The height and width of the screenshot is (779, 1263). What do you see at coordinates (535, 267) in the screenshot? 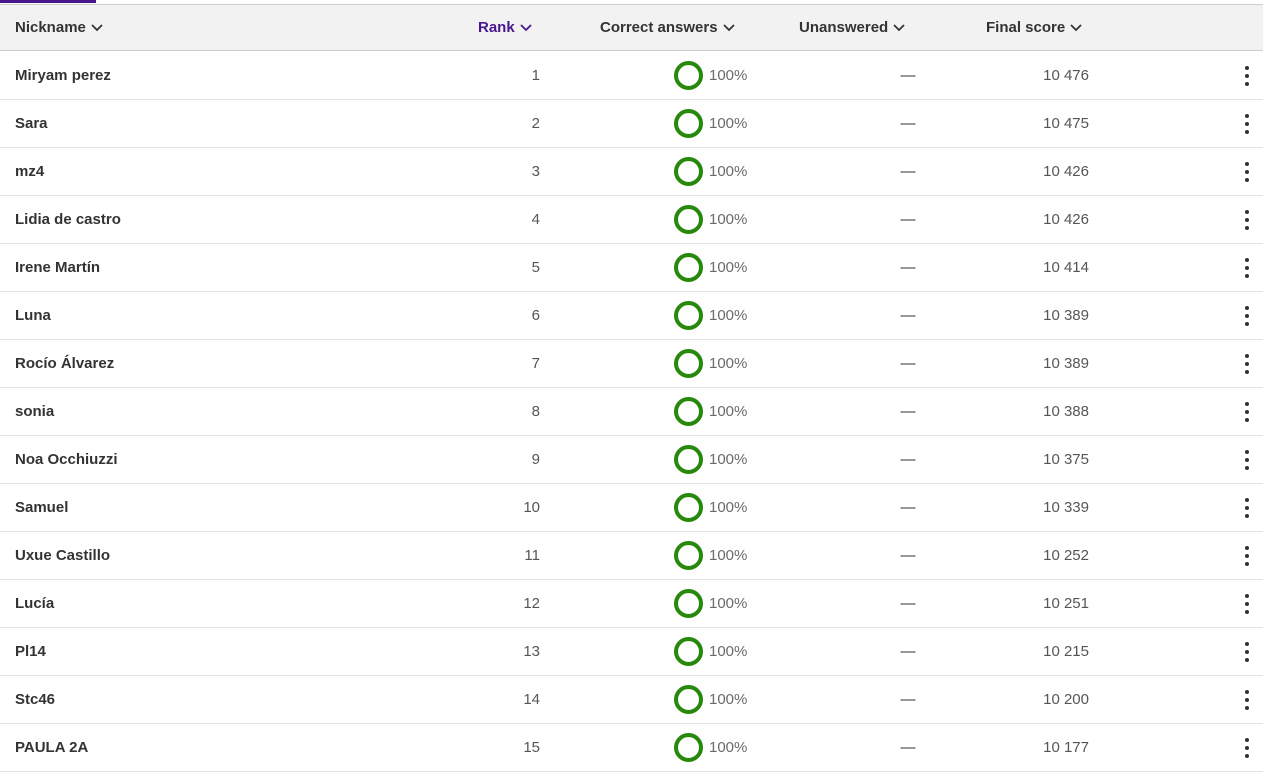
I see `player-rank: 5` at bounding box center [535, 267].